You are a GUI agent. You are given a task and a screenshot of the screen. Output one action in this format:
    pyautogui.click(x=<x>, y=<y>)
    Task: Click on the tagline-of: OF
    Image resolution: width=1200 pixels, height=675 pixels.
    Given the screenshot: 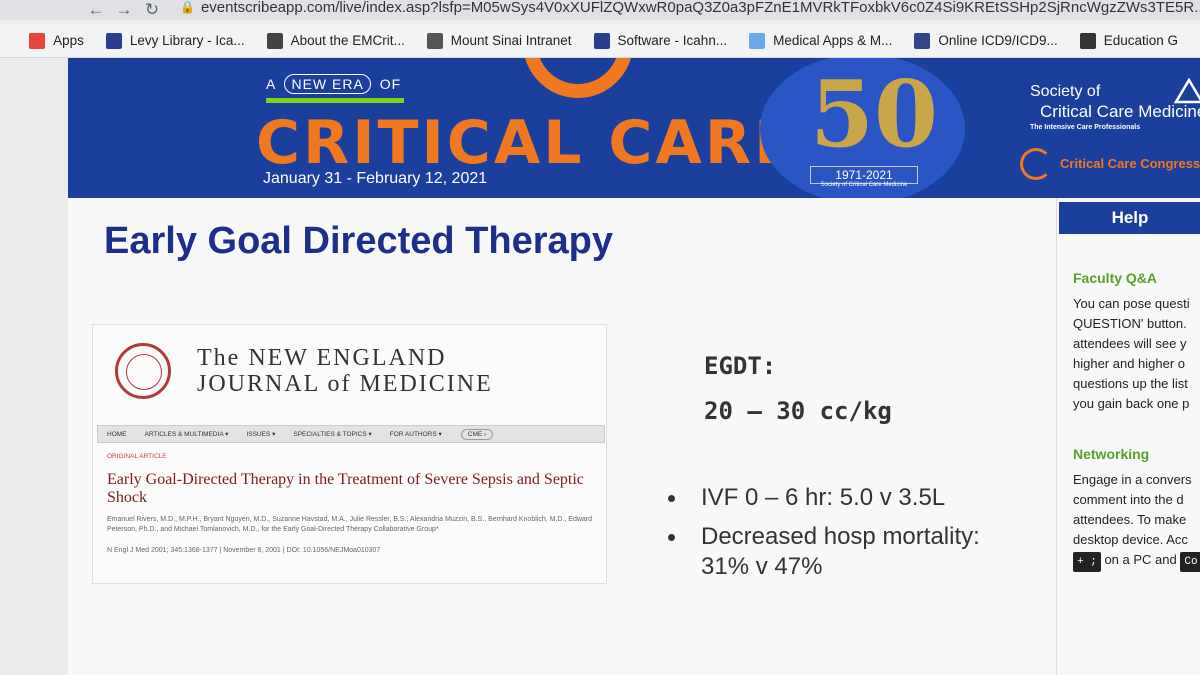 What is the action you would take?
    pyautogui.click(x=390, y=84)
    